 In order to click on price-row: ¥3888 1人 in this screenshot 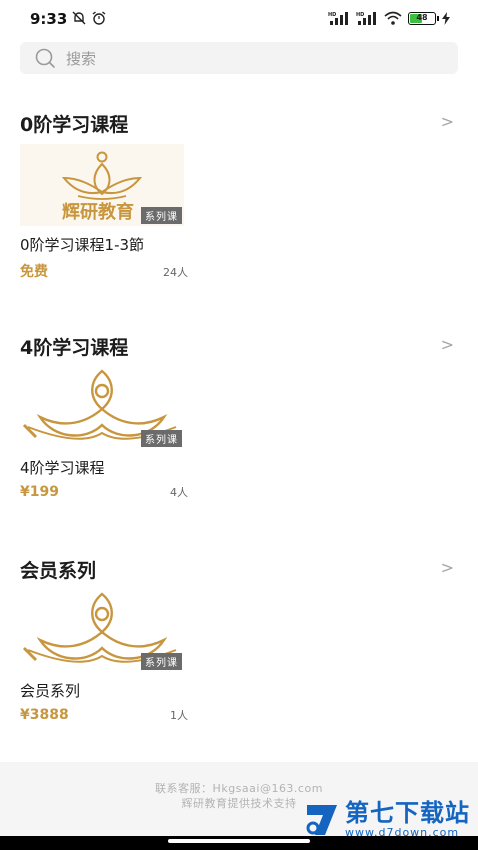, I will do `click(104, 715)`.